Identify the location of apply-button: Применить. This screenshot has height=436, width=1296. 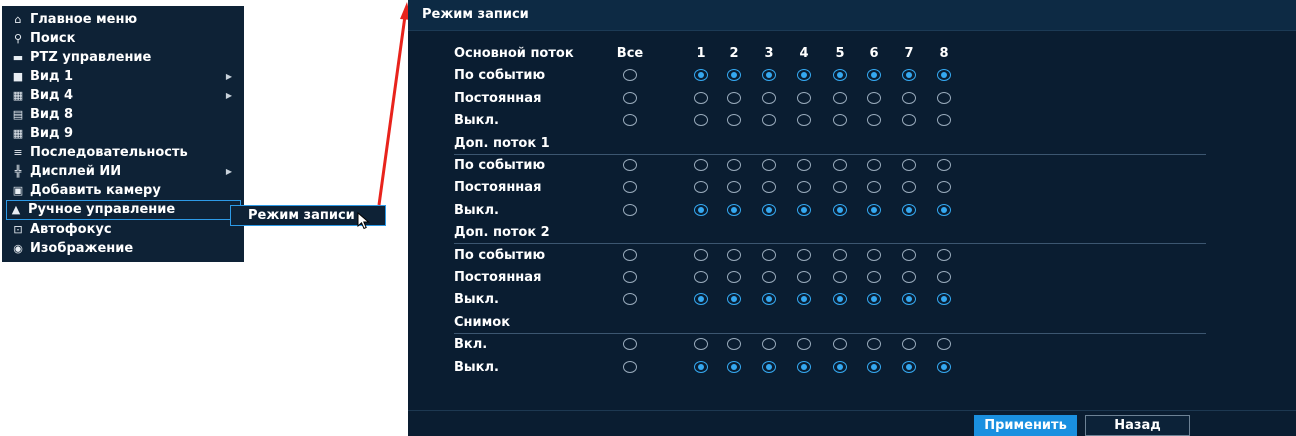
(1025, 425).